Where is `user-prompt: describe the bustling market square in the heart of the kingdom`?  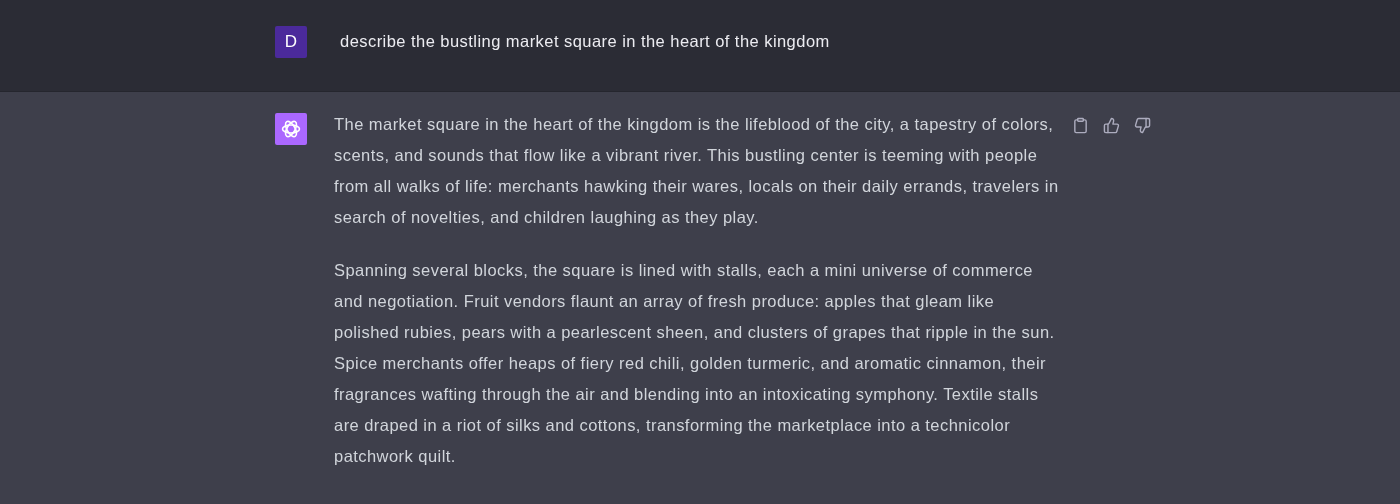
user-prompt: describe the bustling market square in the heart of the kingdom is located at coordinates (585, 41).